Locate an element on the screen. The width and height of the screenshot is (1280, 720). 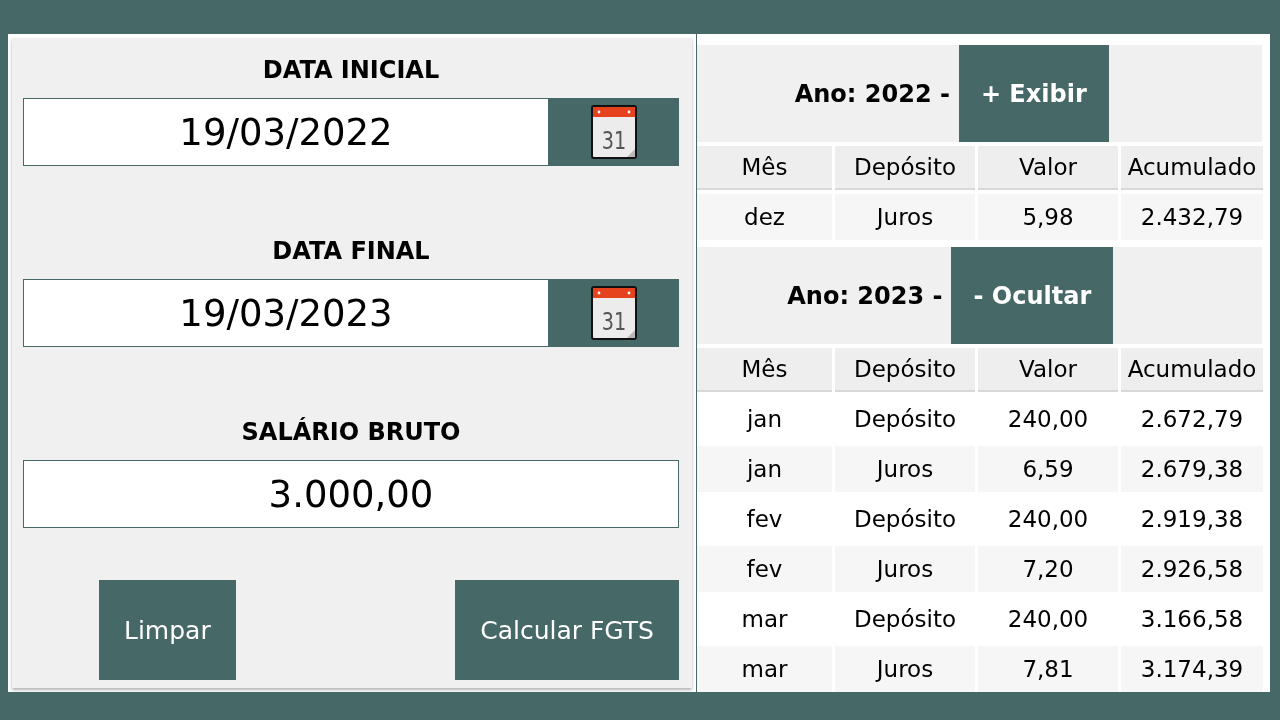
table-cell: 2.679,38 is located at coordinates (1192, 469).